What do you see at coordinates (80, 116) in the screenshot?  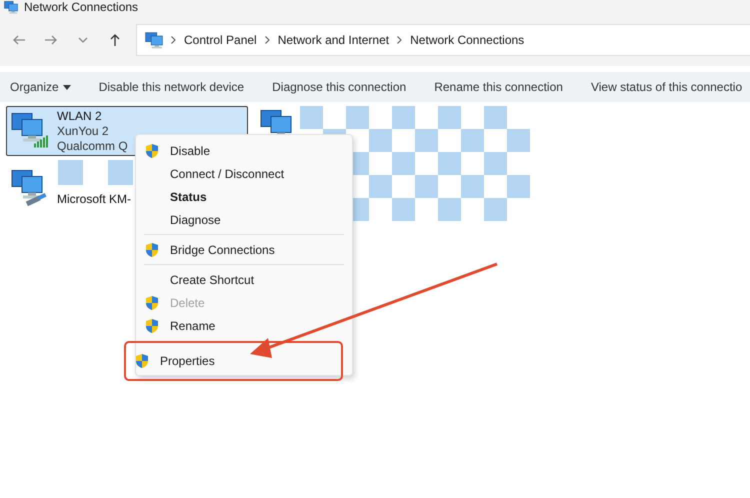 I see `connection-label: WLAN 2` at bounding box center [80, 116].